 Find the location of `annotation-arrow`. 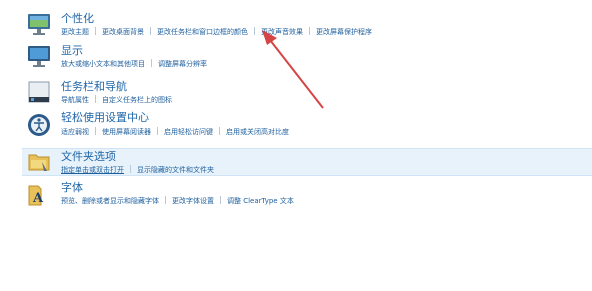

annotation-arrow is located at coordinates (293, 69).